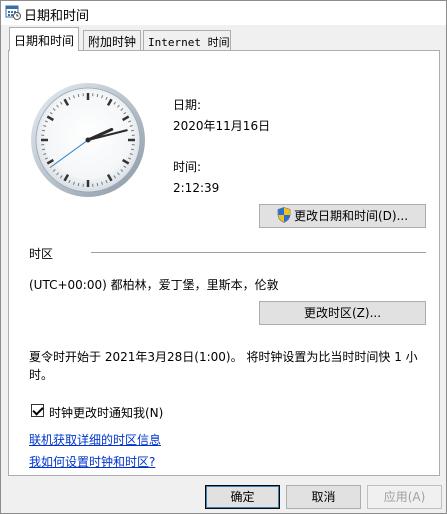 The width and height of the screenshot is (447, 514). I want to click on date-value: 2020年11月16日, so click(222, 126).